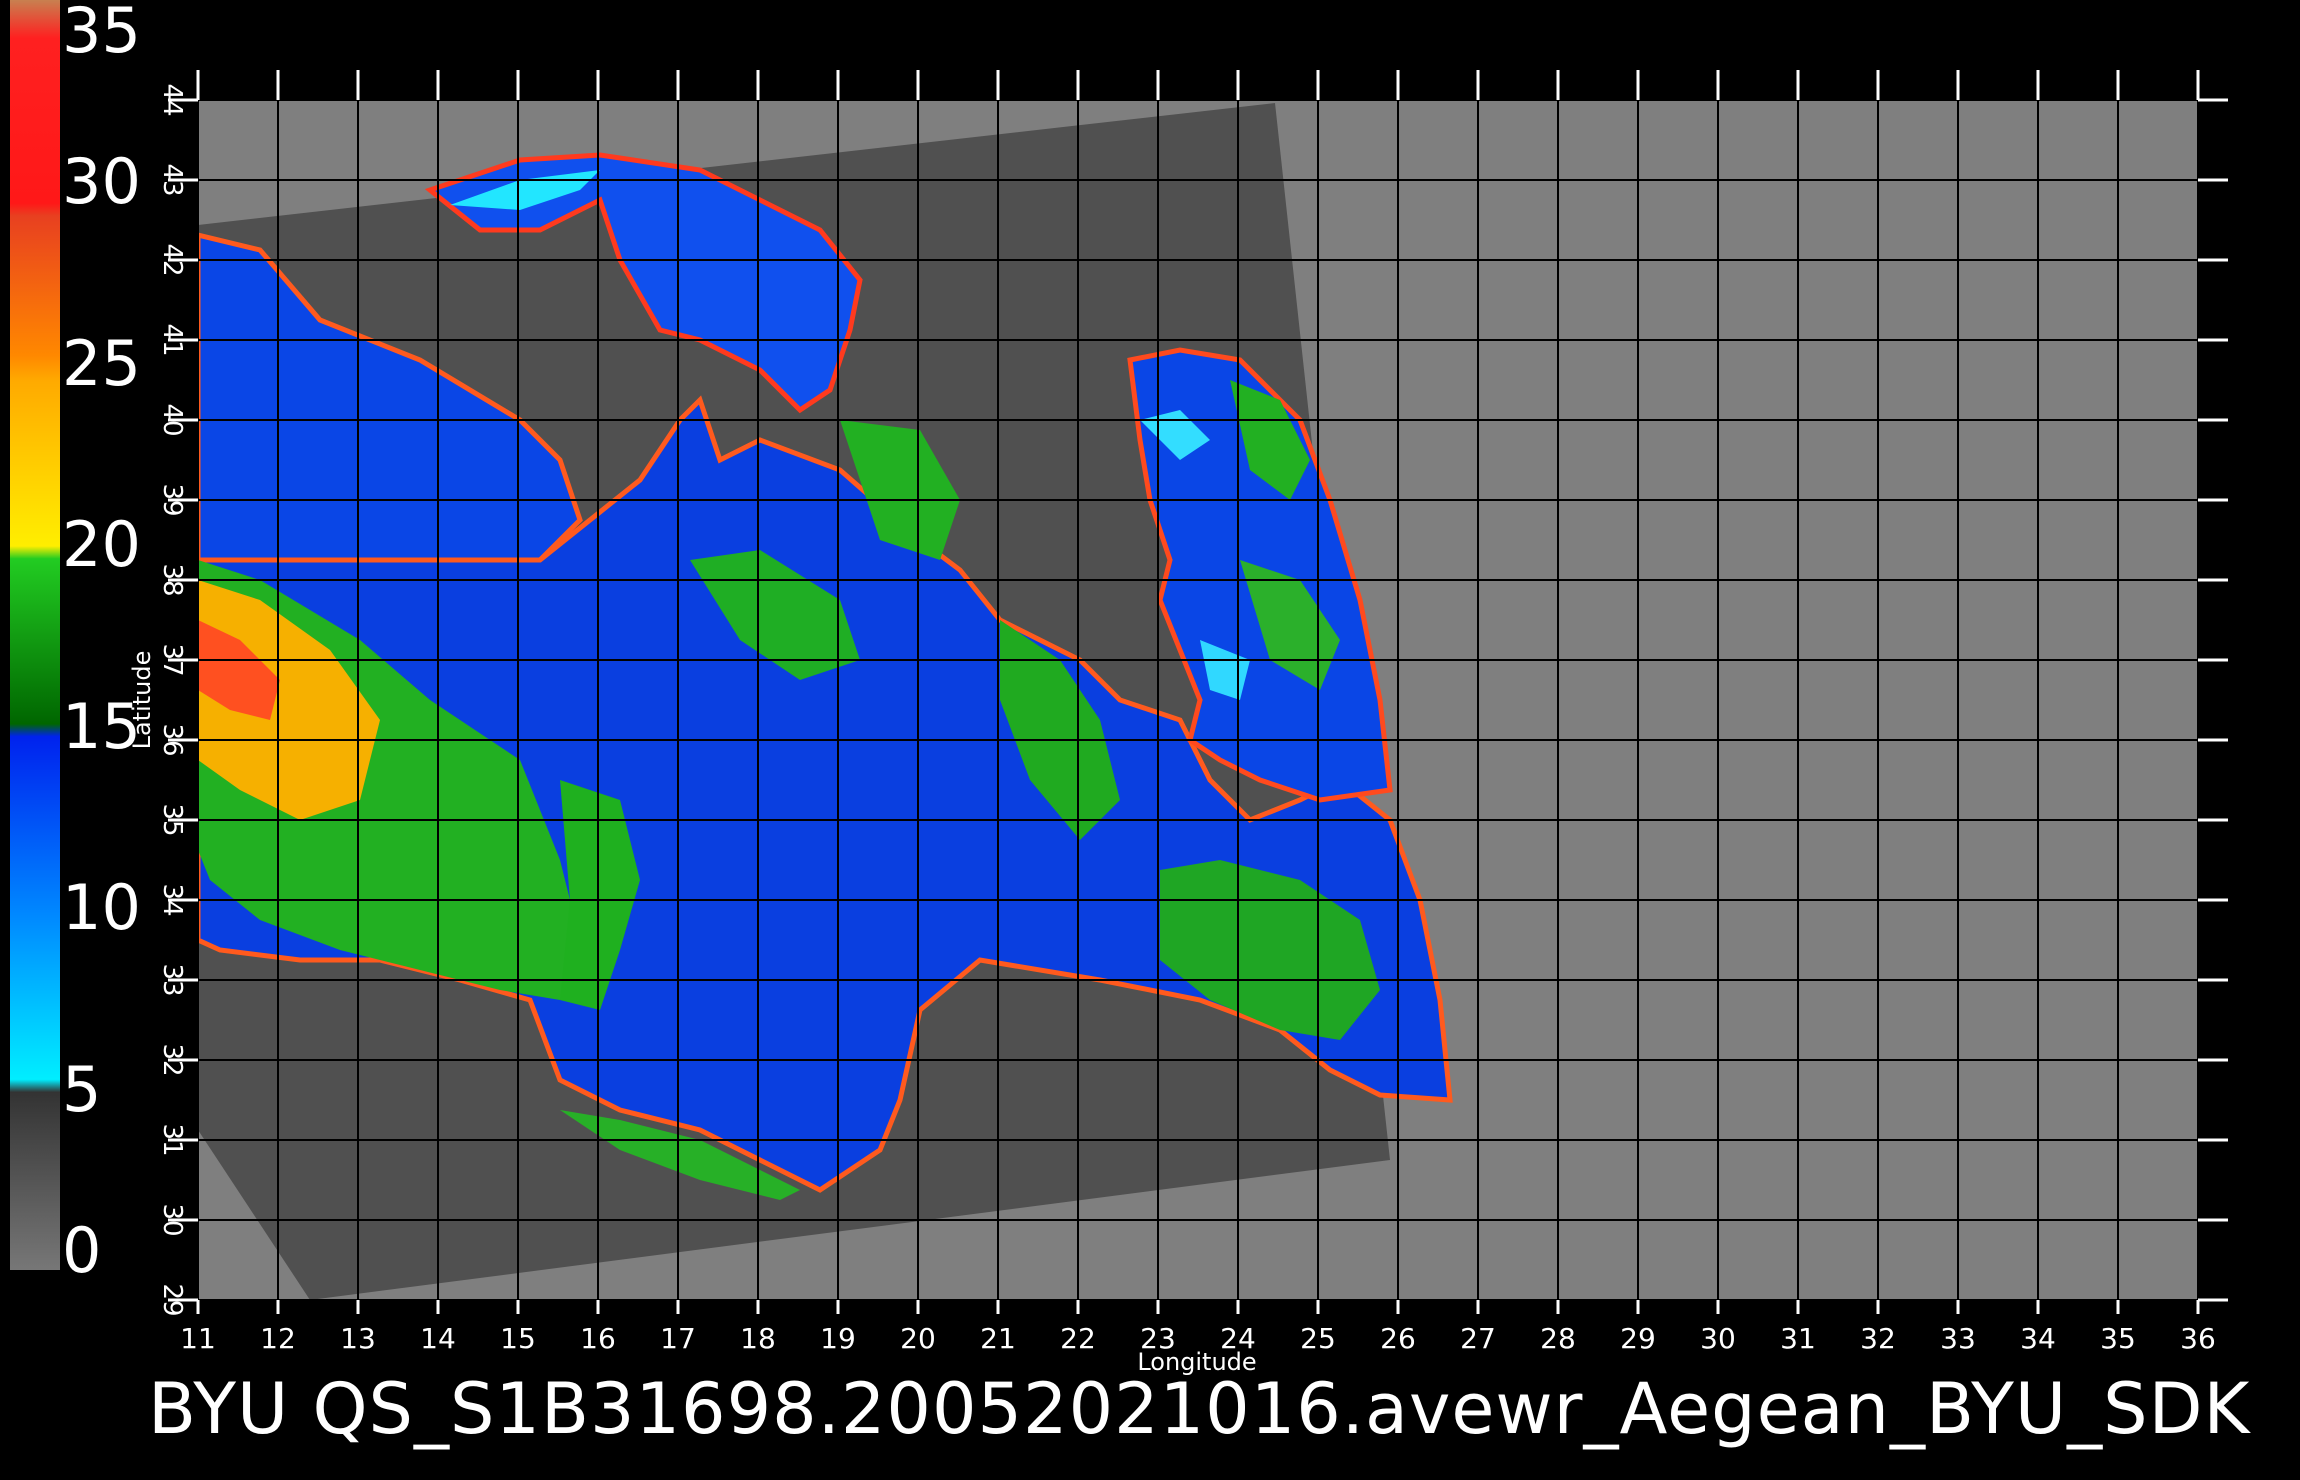 The image size is (2300, 1480). I want to click on x-tick-label: 27, so click(1478, 1338).